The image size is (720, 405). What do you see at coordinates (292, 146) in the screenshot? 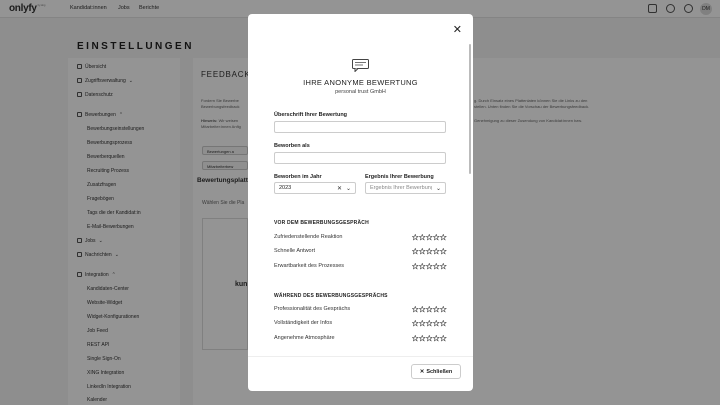
I see `applied-as-label: Beworben als` at bounding box center [292, 146].